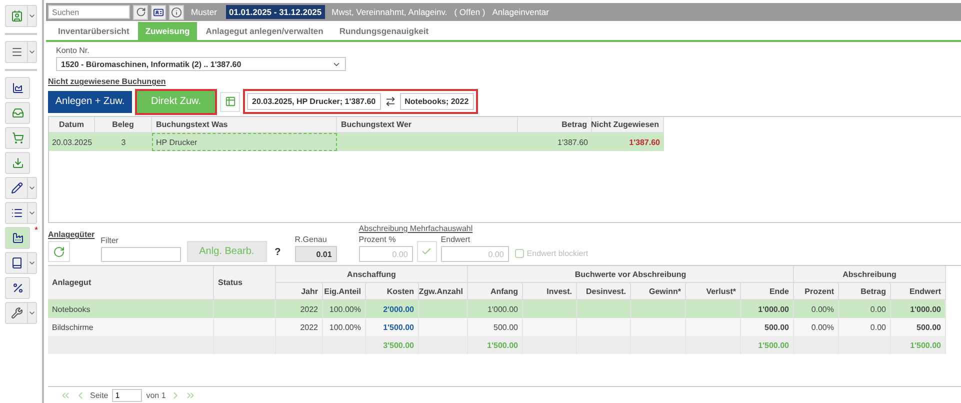 This screenshot has height=403, width=961. Describe the element at coordinates (918, 291) in the screenshot. I see `column-header: Endwert` at that location.